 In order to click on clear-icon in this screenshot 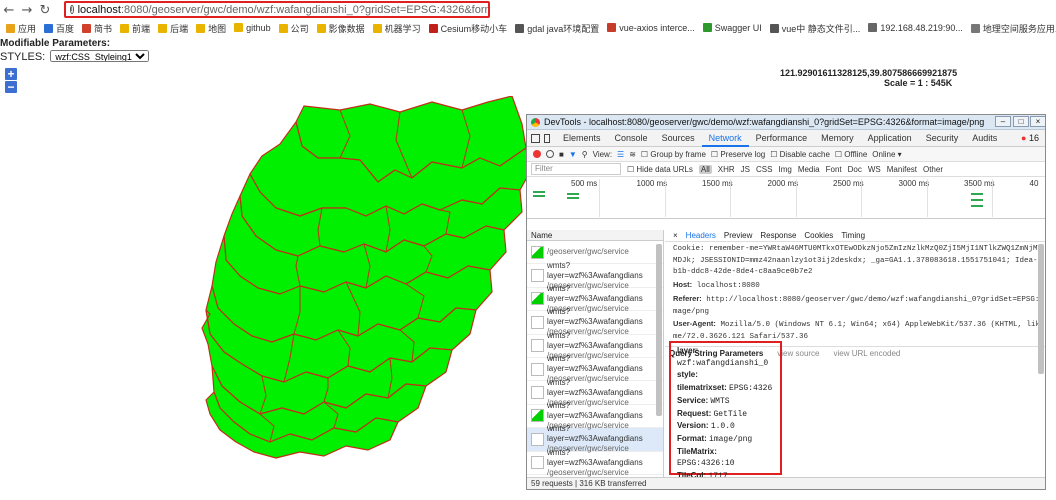, I will do `click(550, 154)`.